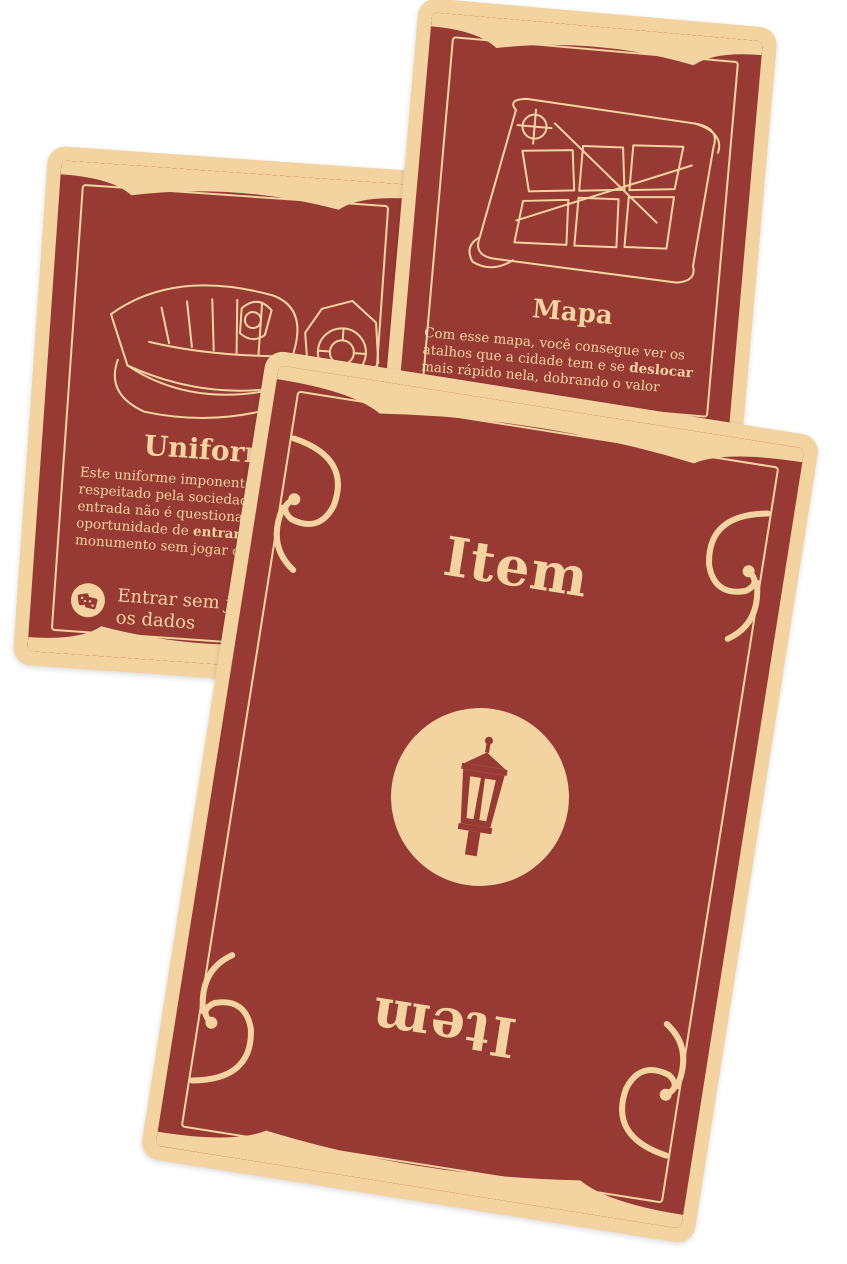 The image size is (847, 1264). I want to click on city-map-scroll-icon, so click(594, 190).